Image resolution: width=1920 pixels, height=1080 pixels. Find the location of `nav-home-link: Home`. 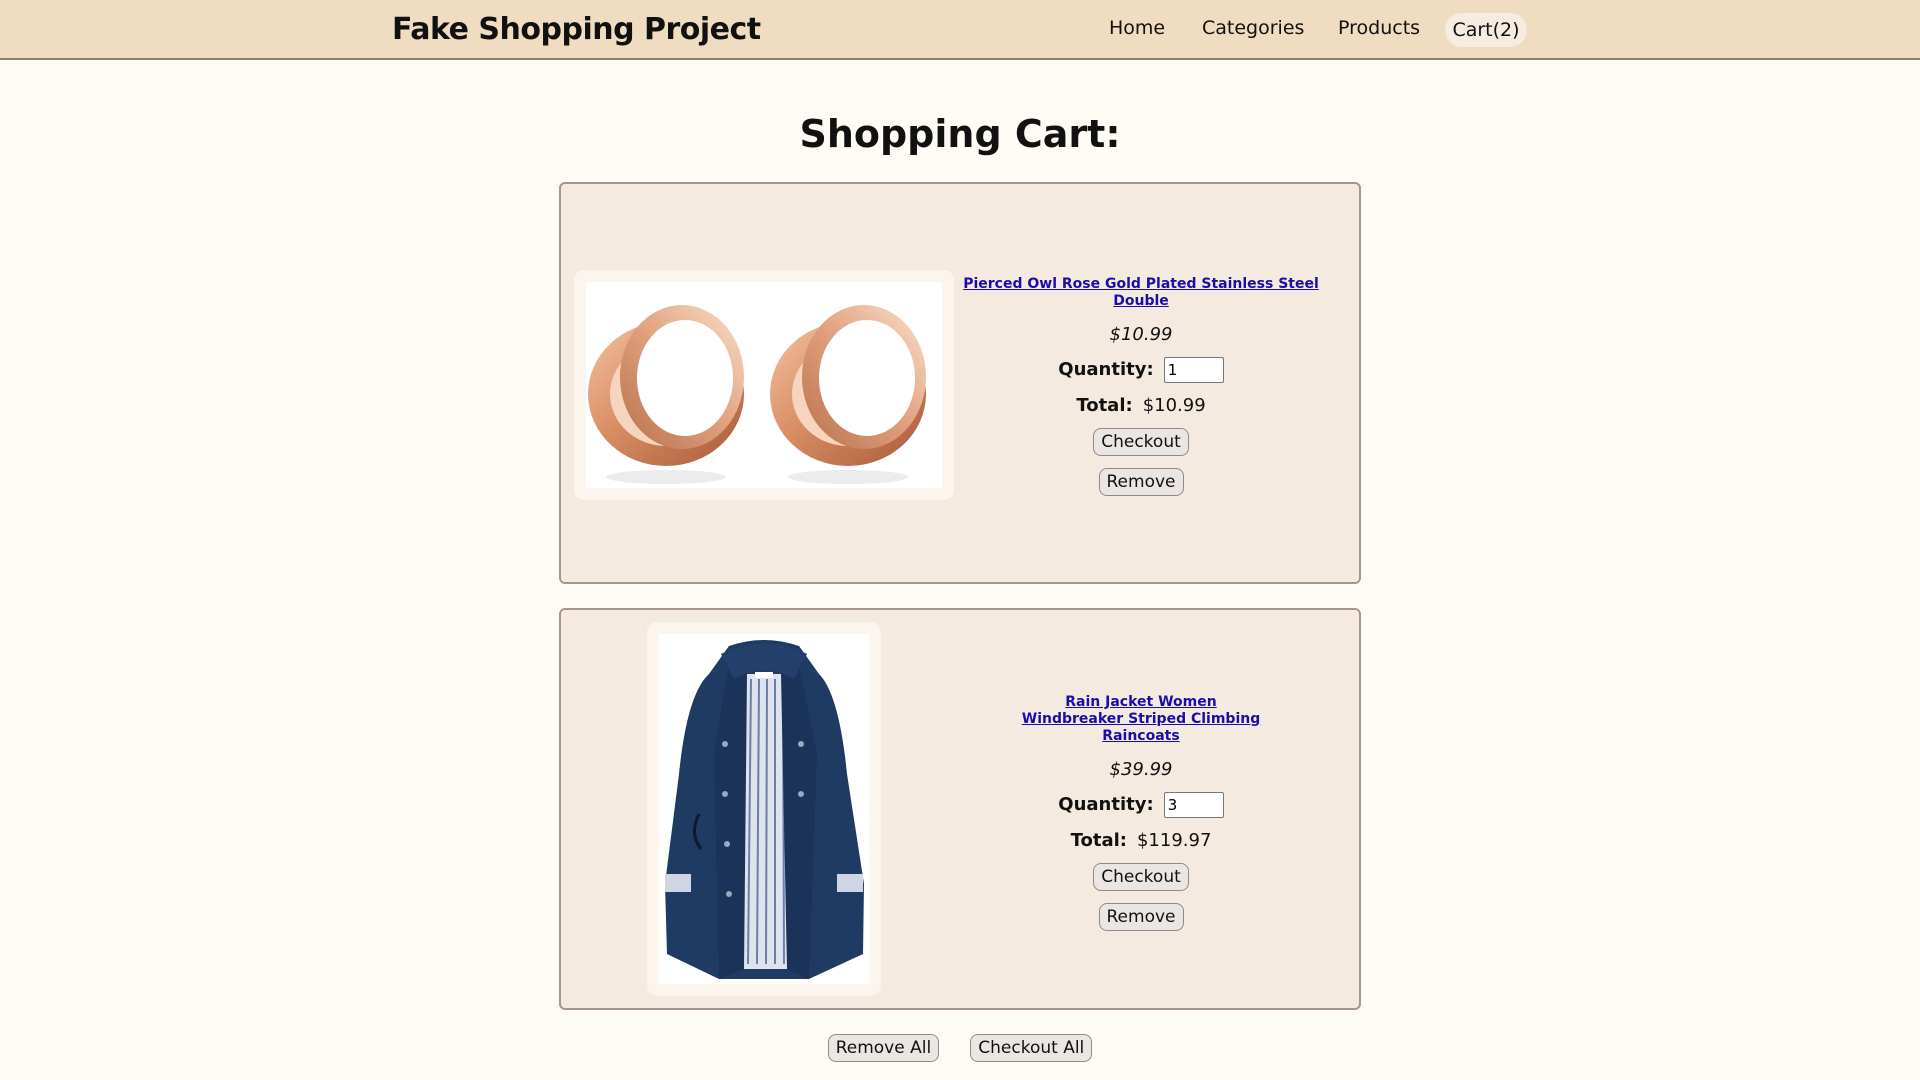

nav-home-link: Home is located at coordinates (1137, 28).